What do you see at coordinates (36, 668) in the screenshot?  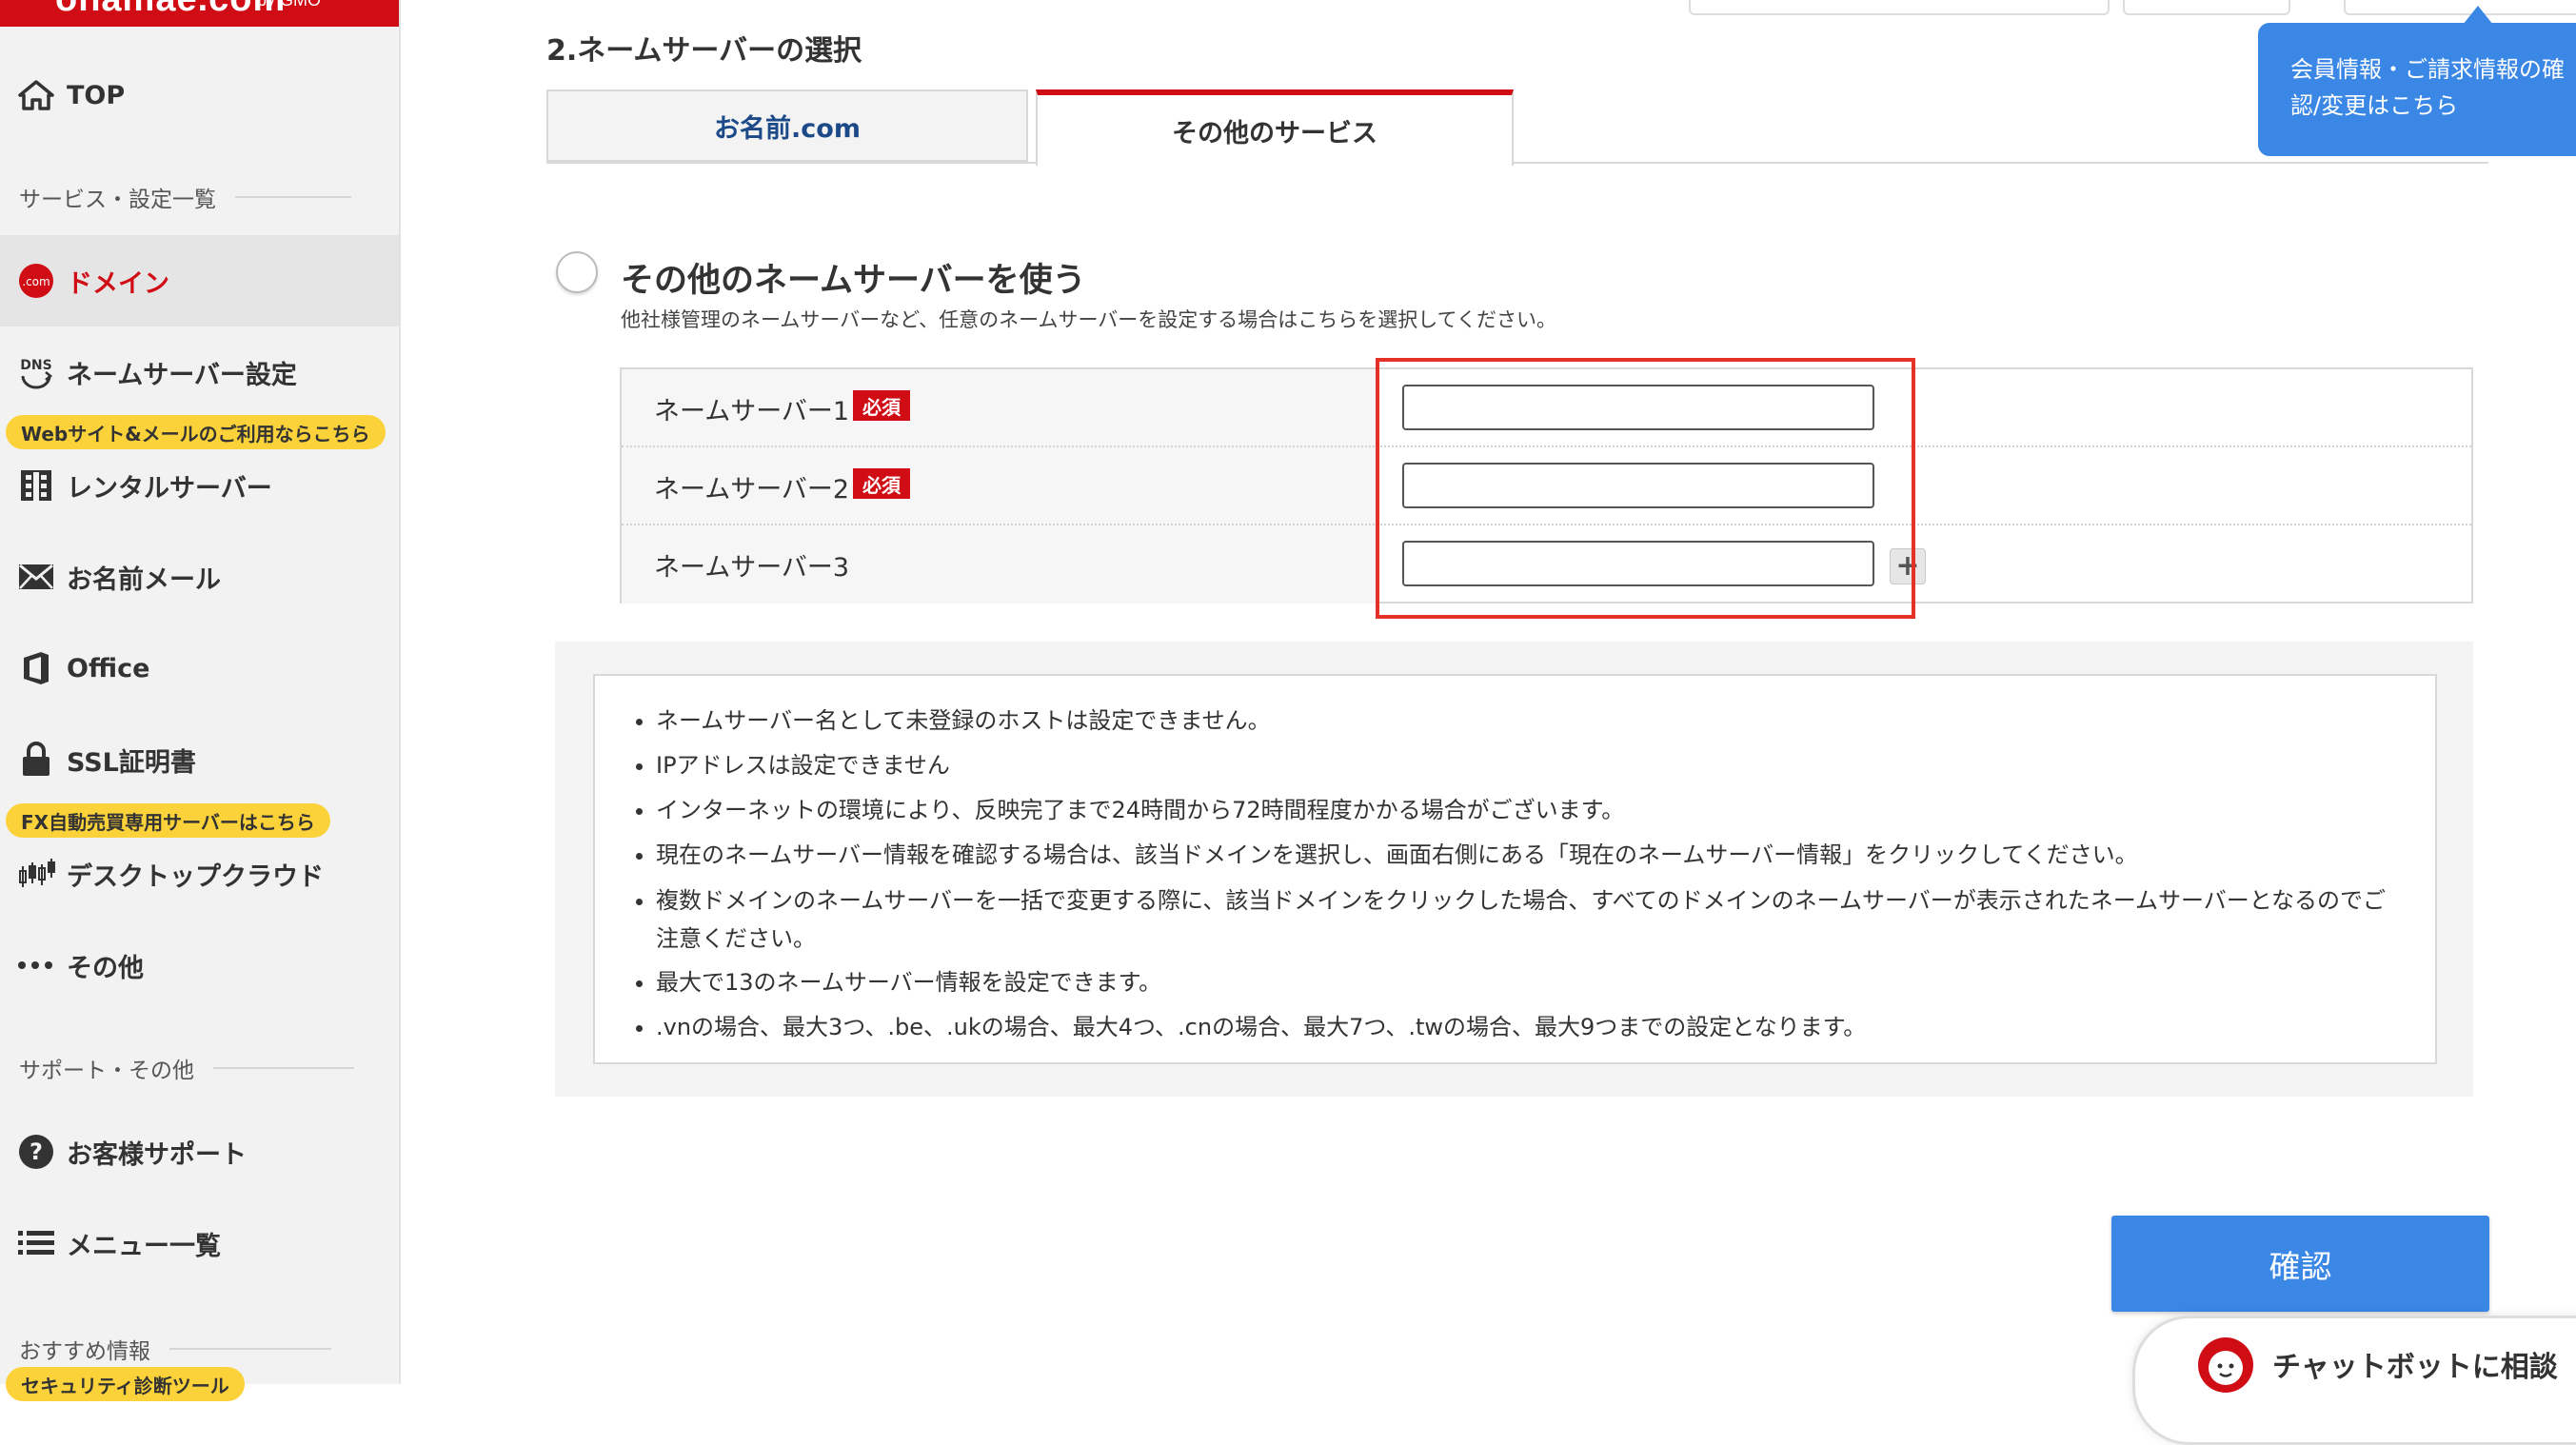 I see `office-icon` at bounding box center [36, 668].